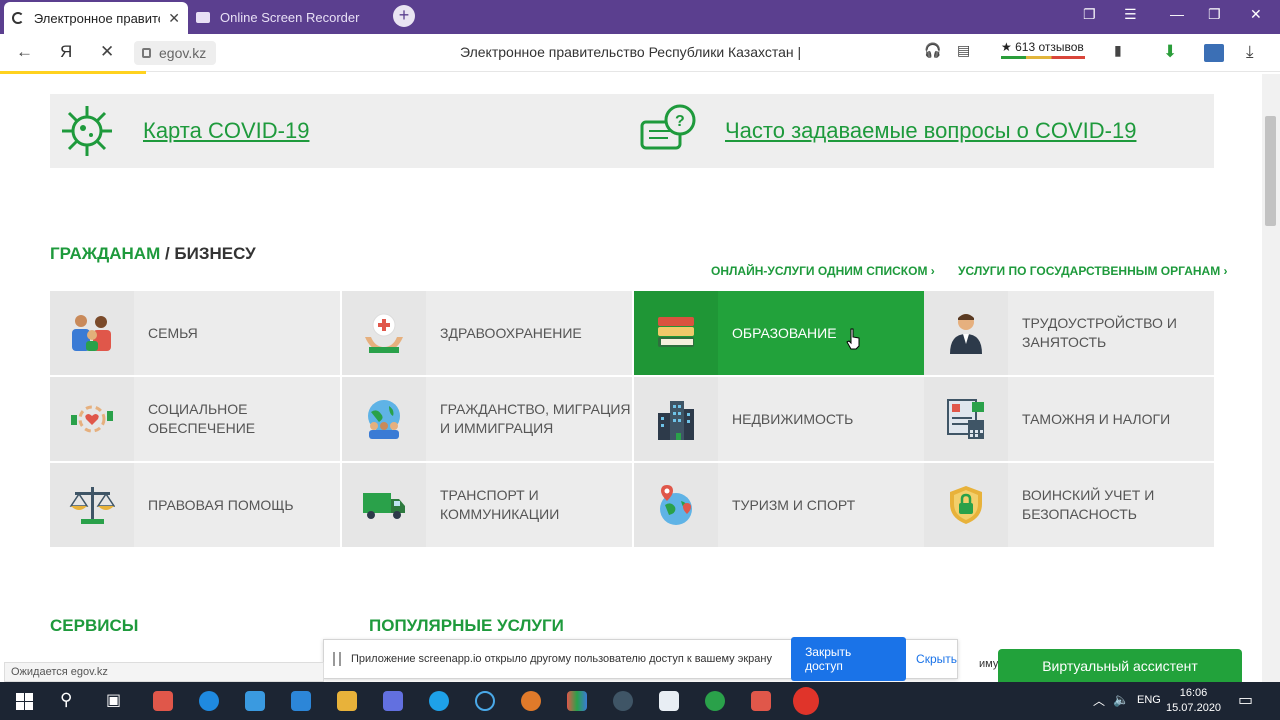  Describe the element at coordinates (107, 52) in the screenshot. I see `stop-icon: ✕` at that location.